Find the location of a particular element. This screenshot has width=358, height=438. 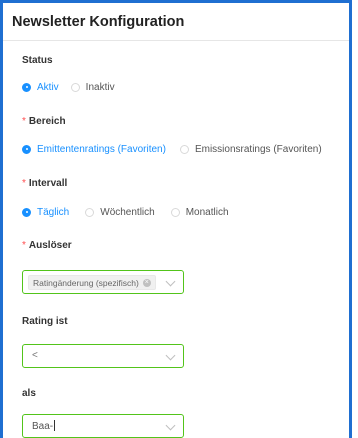

select-value: Baa- is located at coordinates (44, 426).